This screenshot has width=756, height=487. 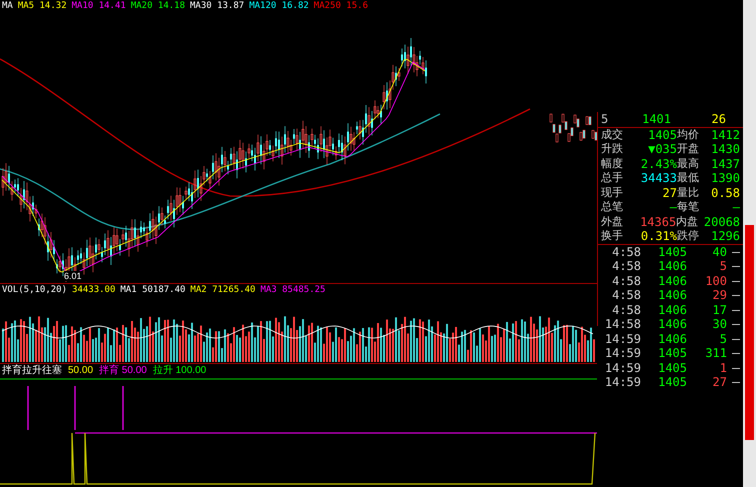 I want to click on moving-average-label: MA10 14.41, so click(x=99, y=6).